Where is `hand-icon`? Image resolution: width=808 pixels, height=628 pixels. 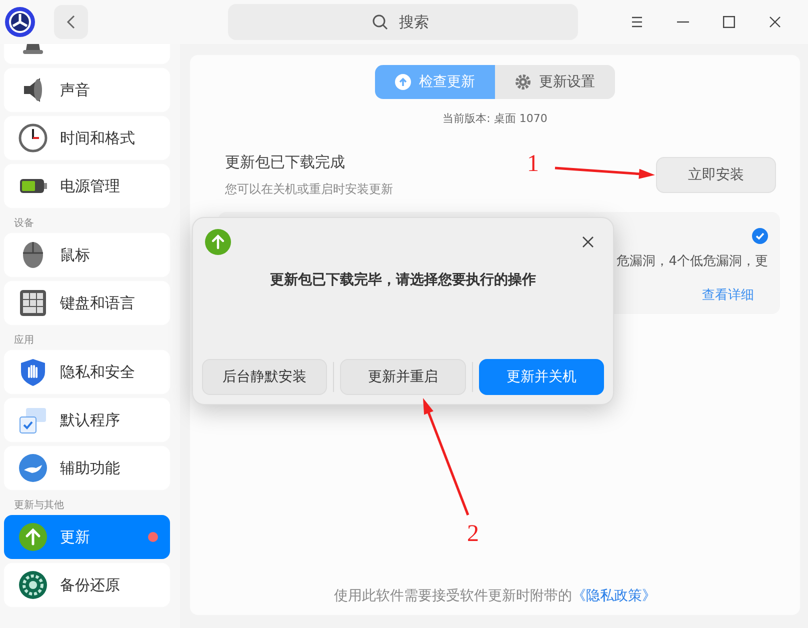 hand-icon is located at coordinates (33, 468).